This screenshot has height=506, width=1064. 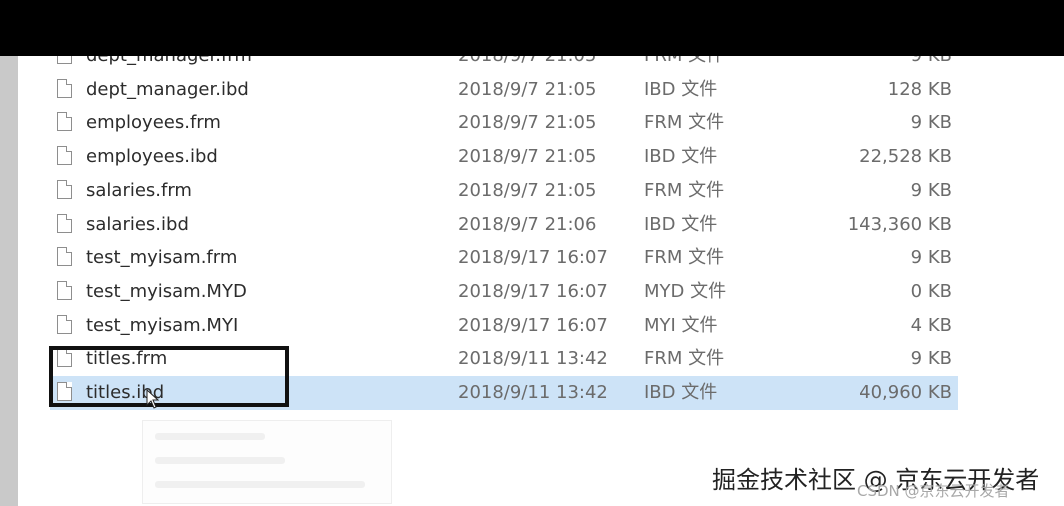 What do you see at coordinates (9, 281) in the screenshot?
I see `left-scrollbar` at bounding box center [9, 281].